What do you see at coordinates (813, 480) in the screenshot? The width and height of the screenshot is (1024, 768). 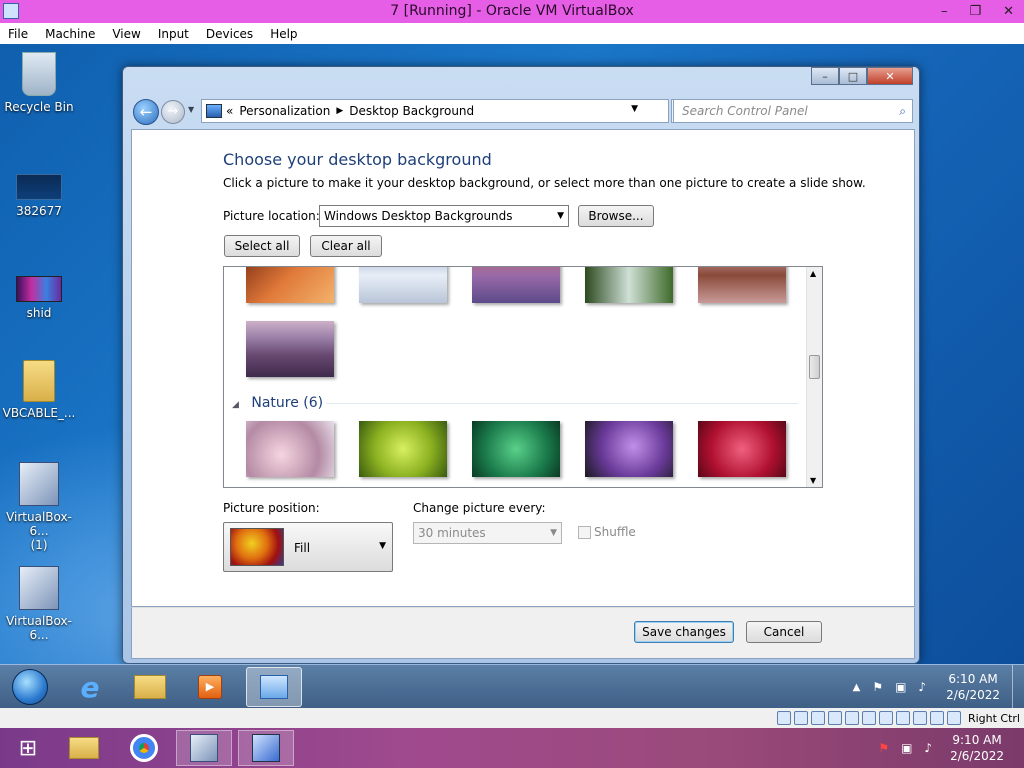 I see `scroll-down-icon: ▼` at bounding box center [813, 480].